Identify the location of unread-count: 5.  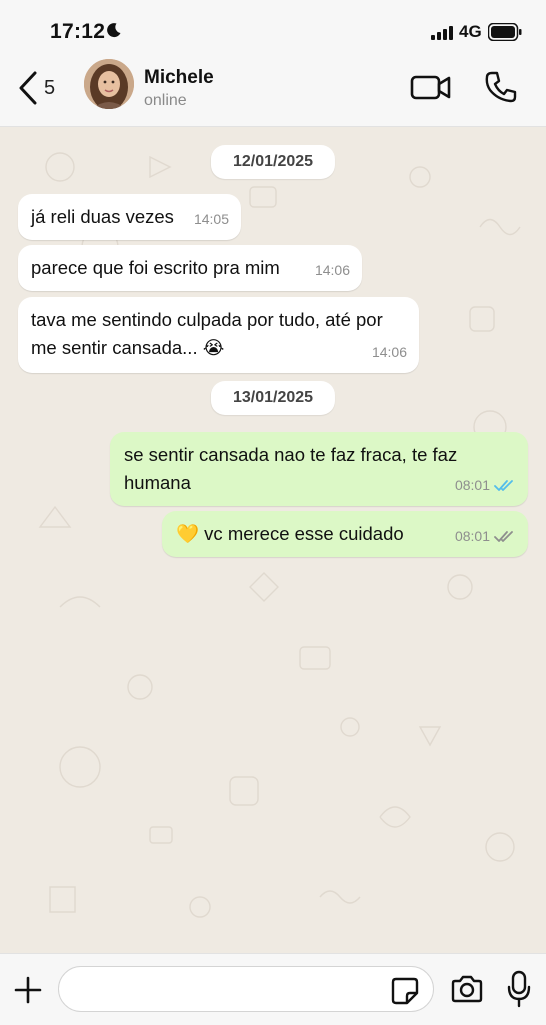
(50, 87).